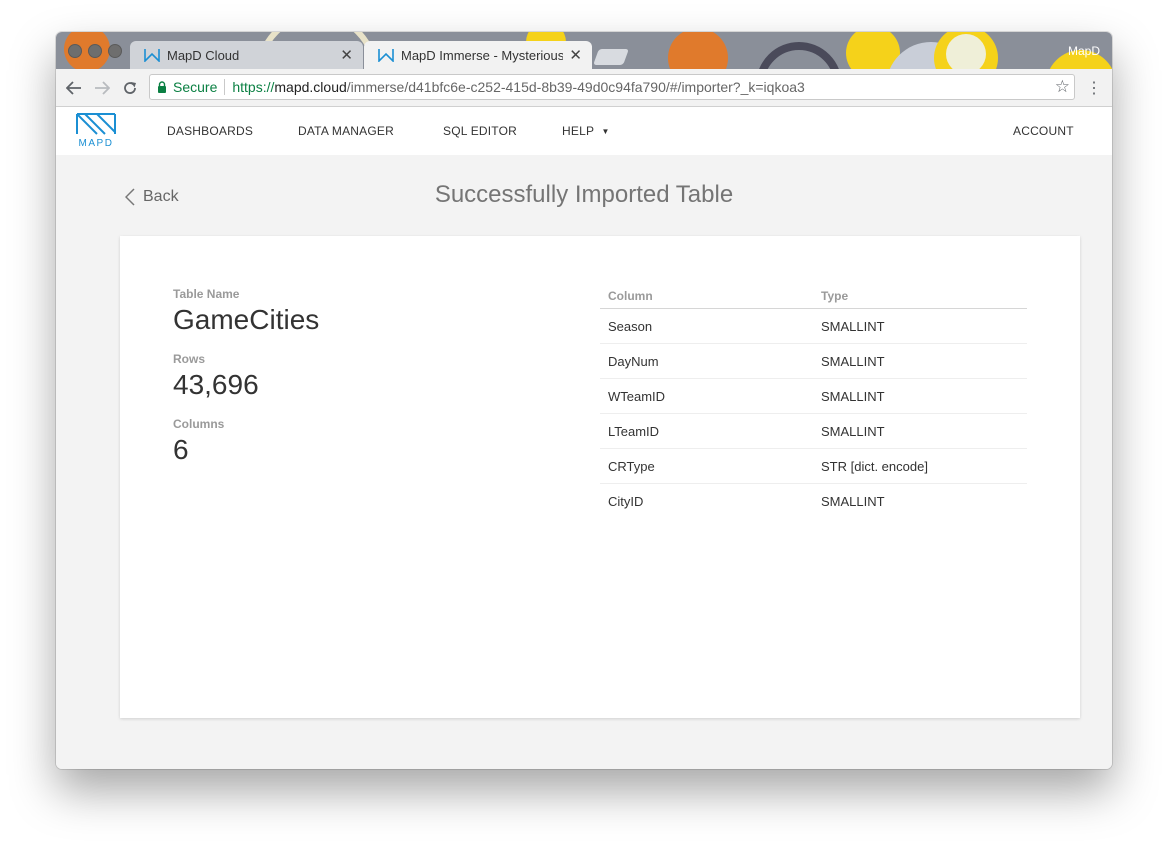 This screenshot has width=1168, height=849. What do you see at coordinates (626, 501) in the screenshot?
I see `column-name-cell: CityID` at bounding box center [626, 501].